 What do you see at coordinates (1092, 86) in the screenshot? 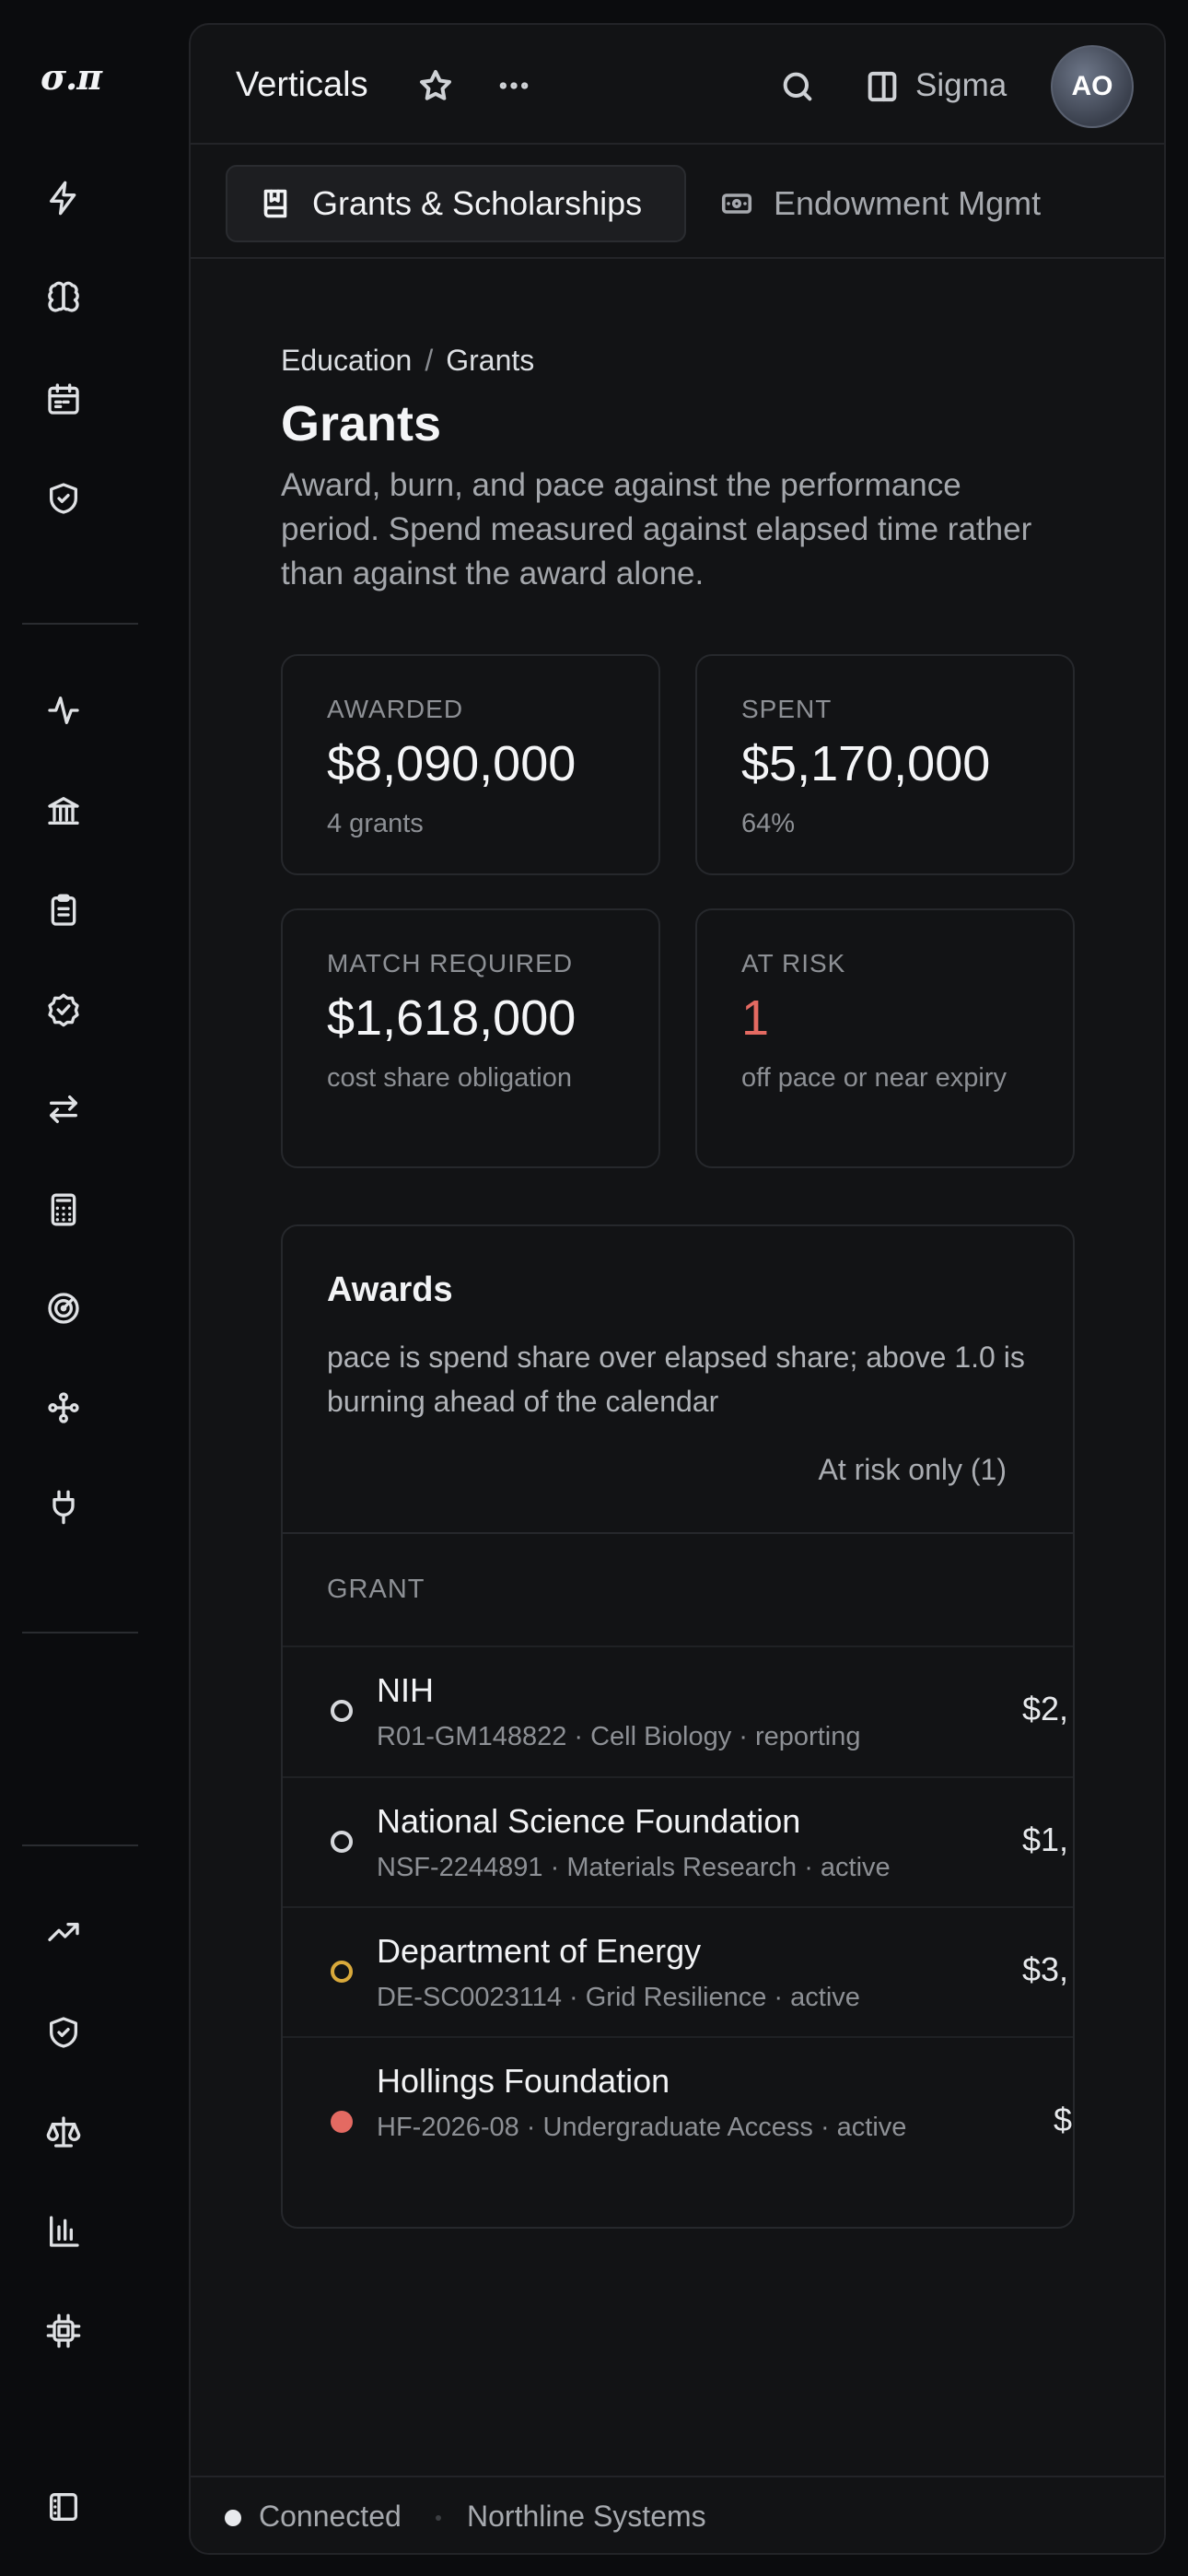
I see `user-avatar: AO` at bounding box center [1092, 86].